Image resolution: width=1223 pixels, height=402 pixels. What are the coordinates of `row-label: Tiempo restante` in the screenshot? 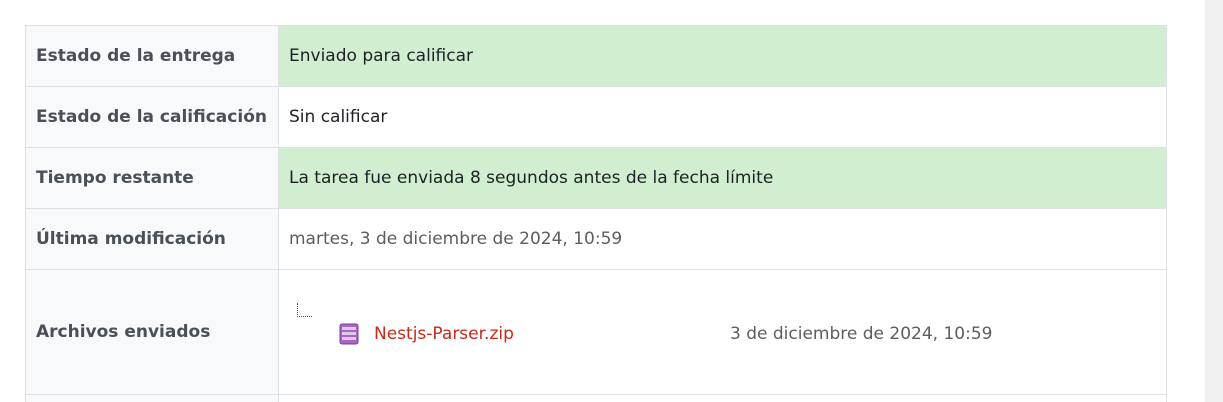 It's located at (152, 178).